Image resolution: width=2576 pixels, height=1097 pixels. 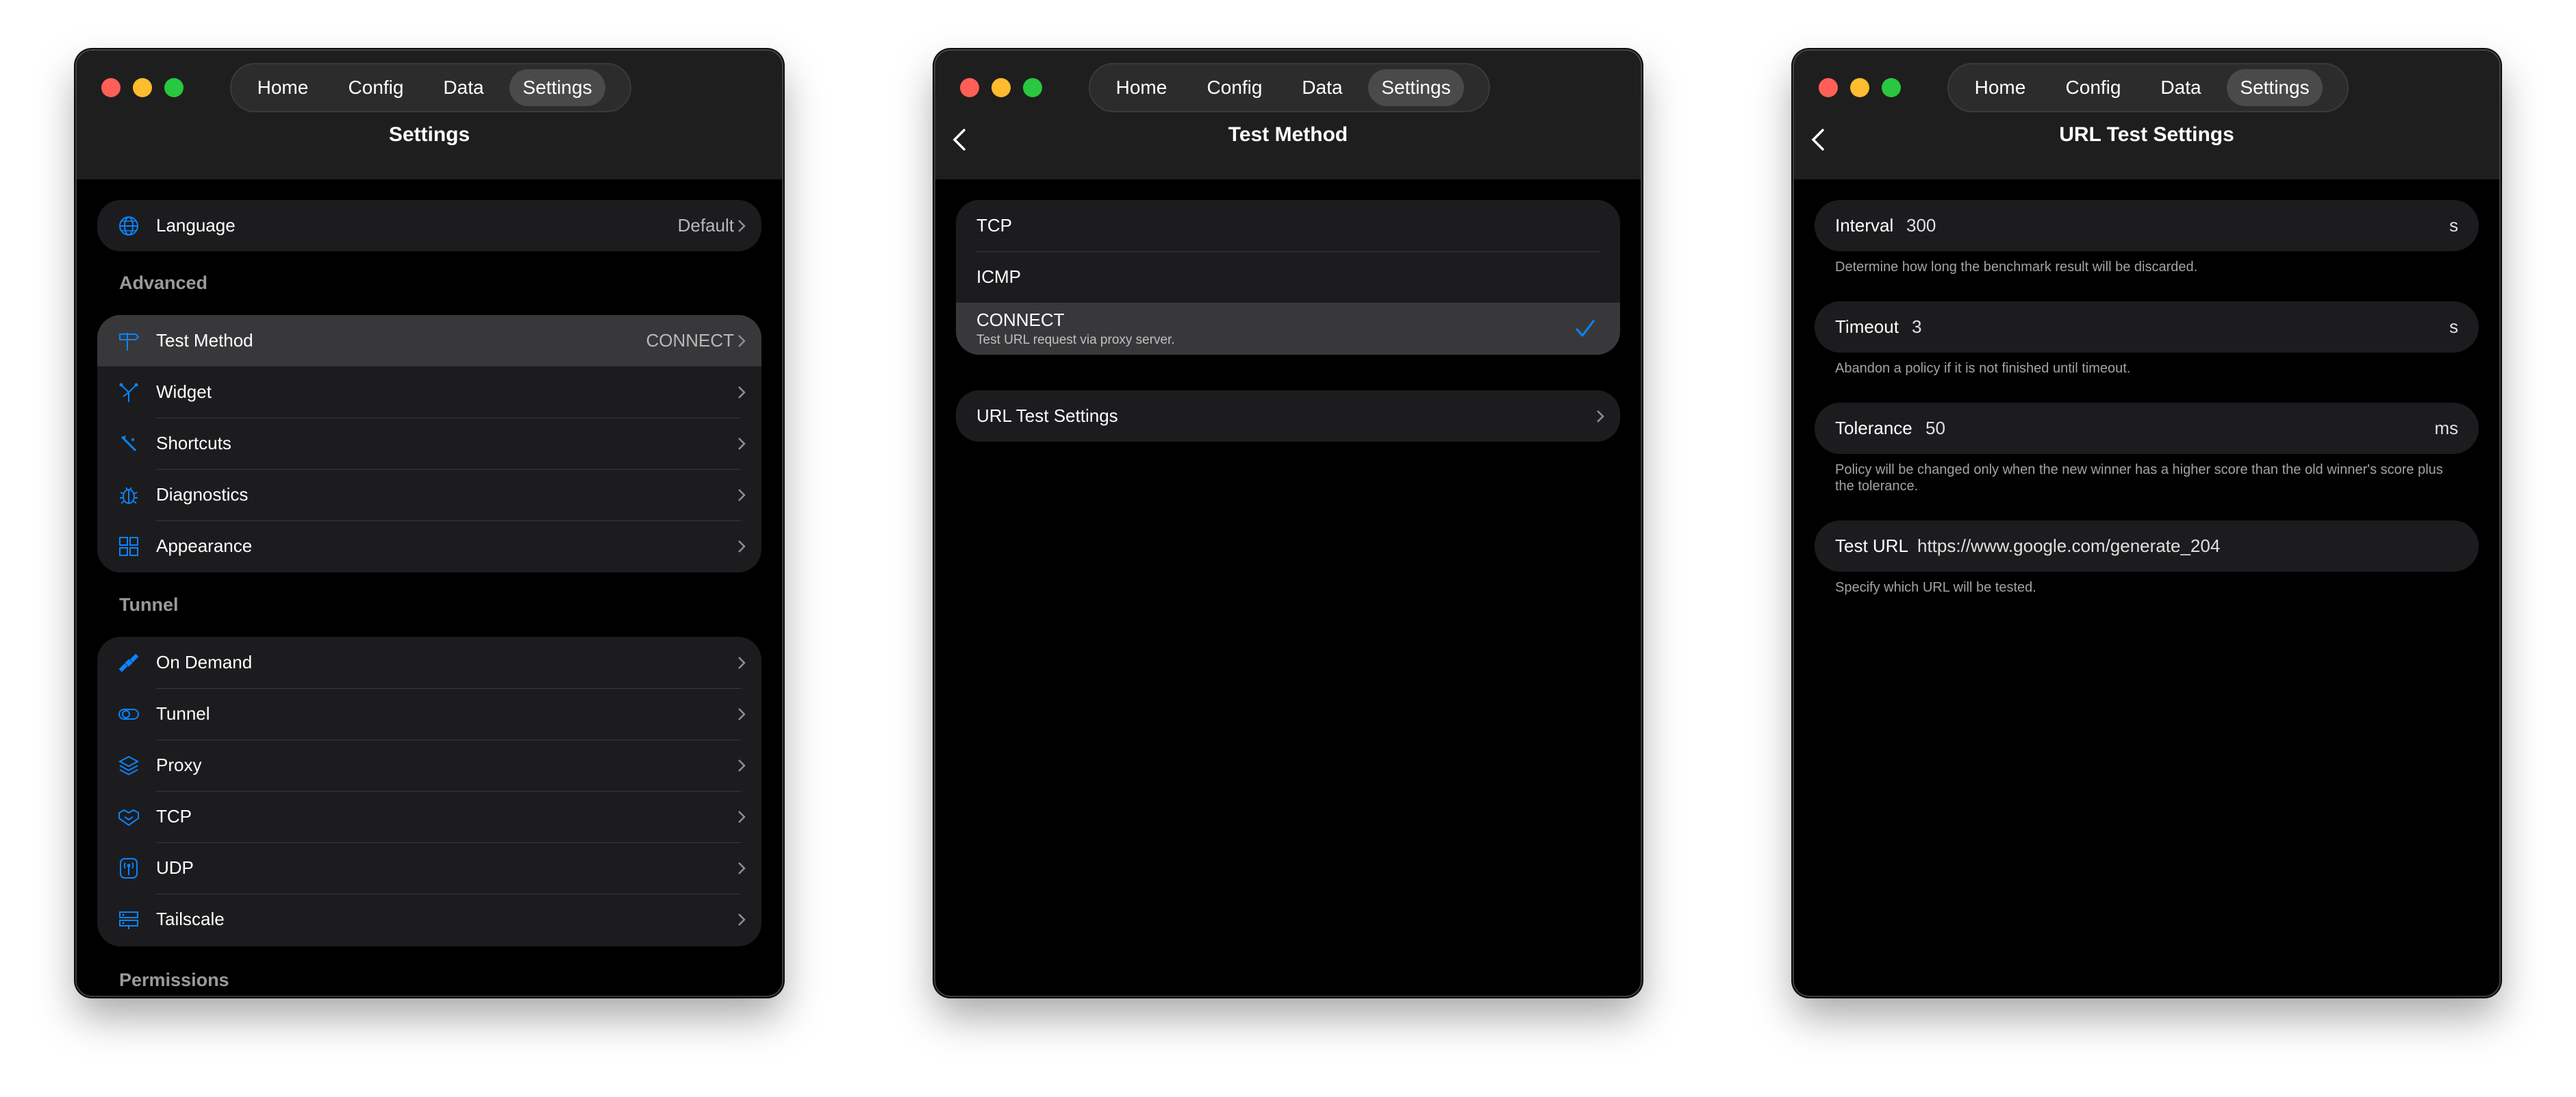 What do you see at coordinates (204, 662) in the screenshot?
I see `on-demand-label: On Demand` at bounding box center [204, 662].